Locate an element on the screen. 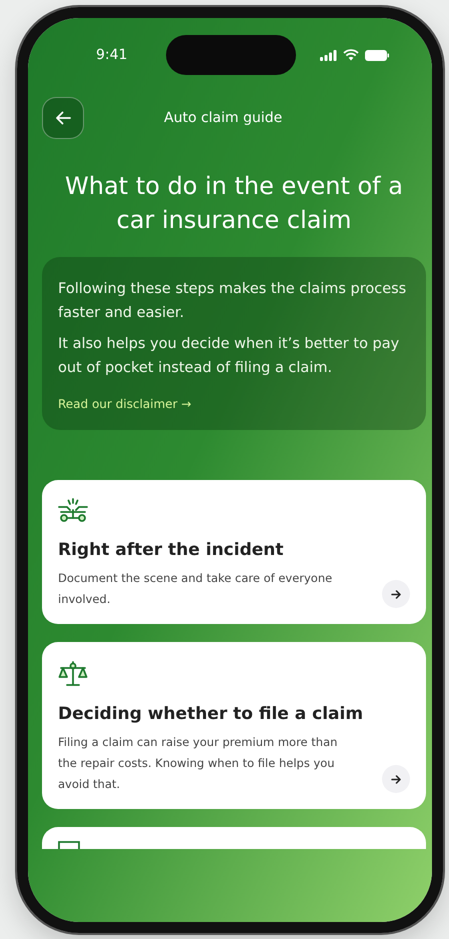 This screenshot has height=939, width=449. card-title: Deciding whether to file a claim is located at coordinates (211, 714).